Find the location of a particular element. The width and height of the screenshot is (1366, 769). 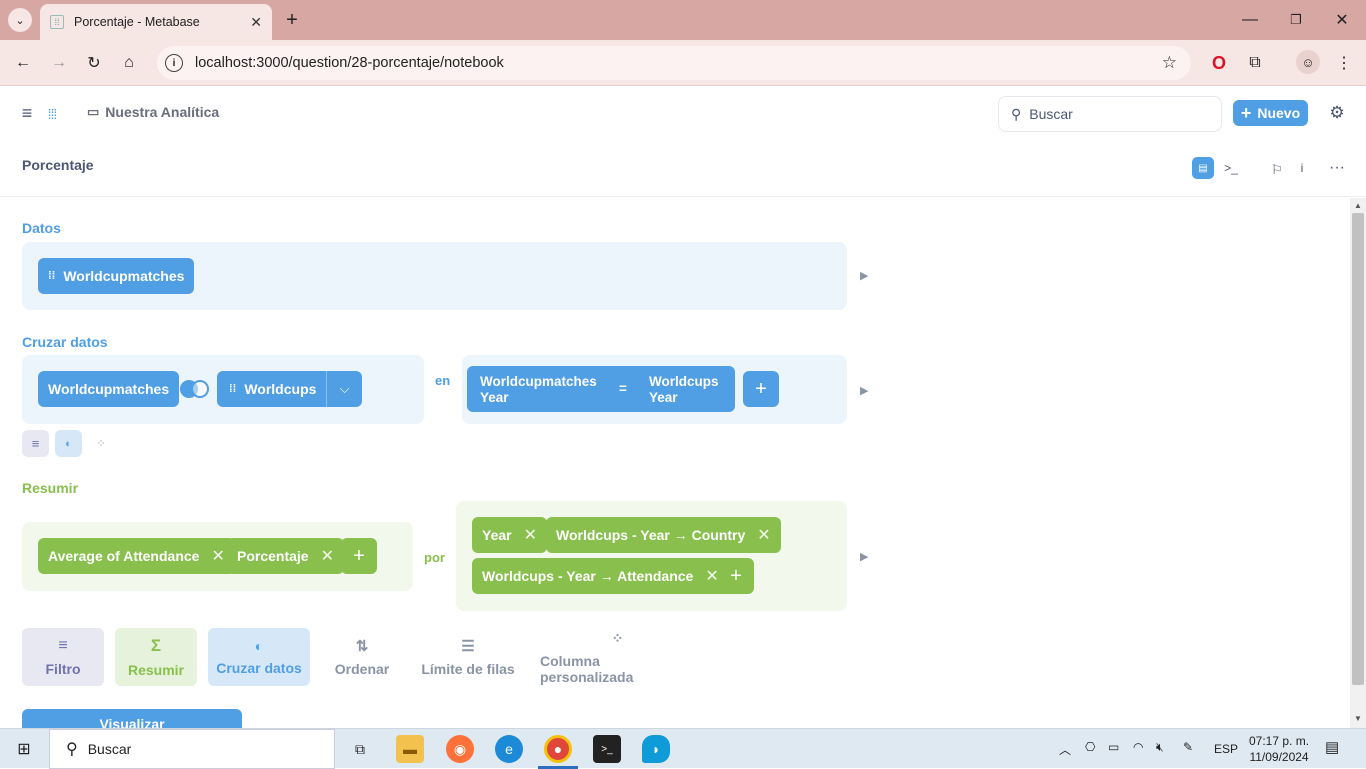

edge-icon: e is located at coordinates (509, 749).